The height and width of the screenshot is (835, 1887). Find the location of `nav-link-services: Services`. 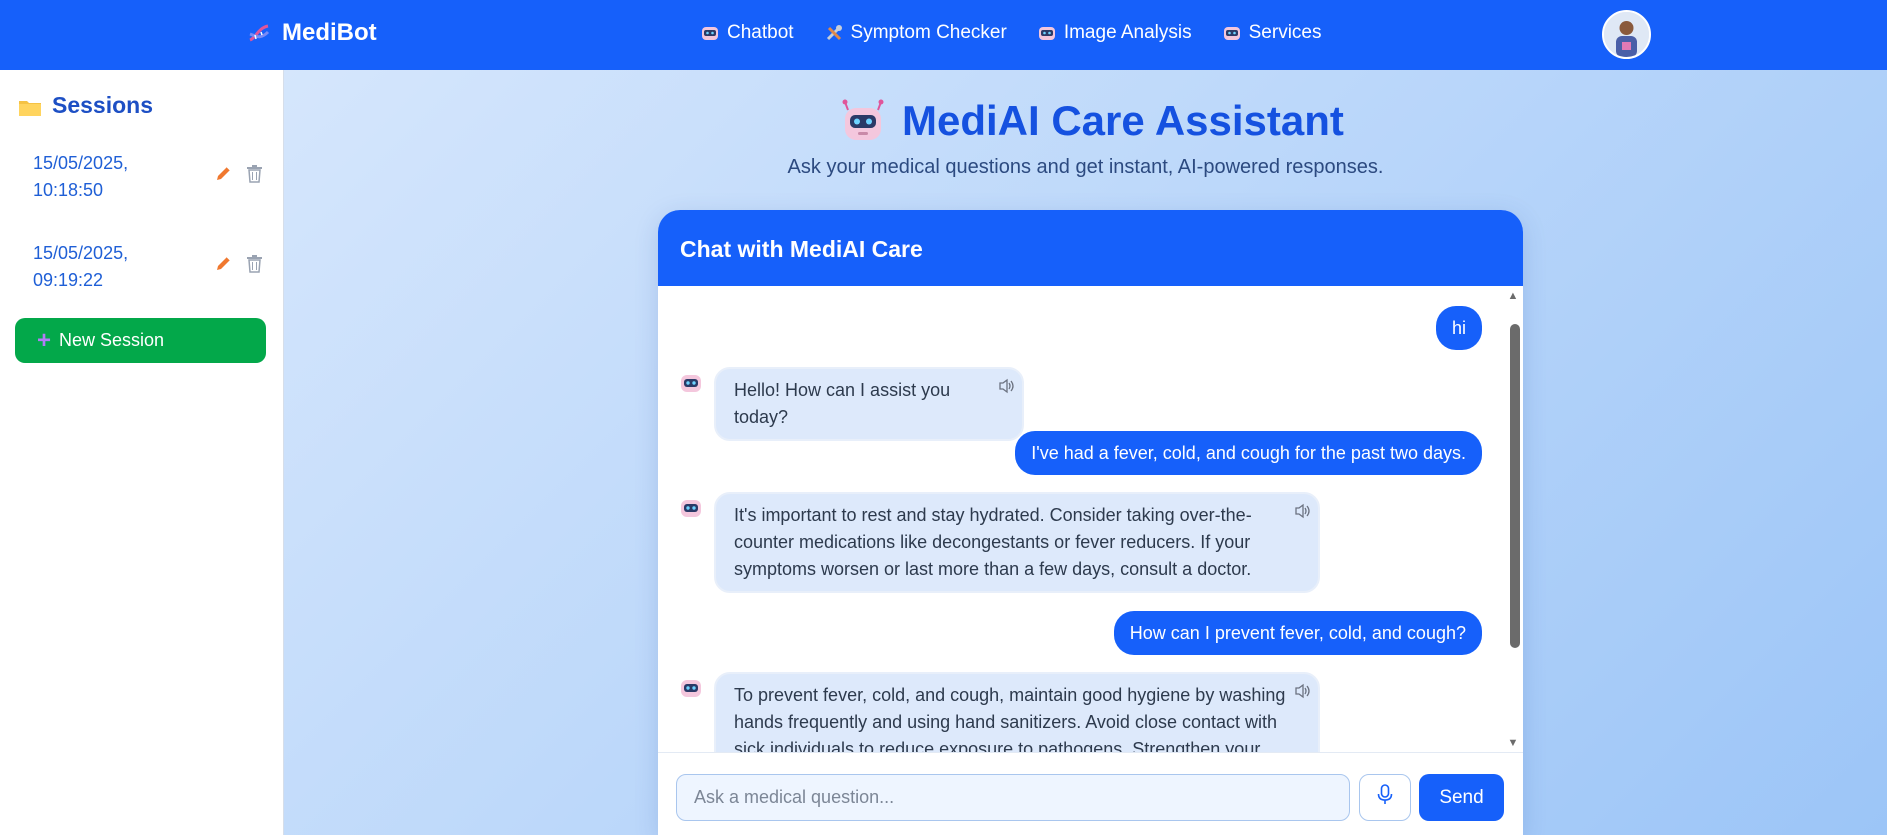

nav-link-services: Services is located at coordinates (1272, 33).